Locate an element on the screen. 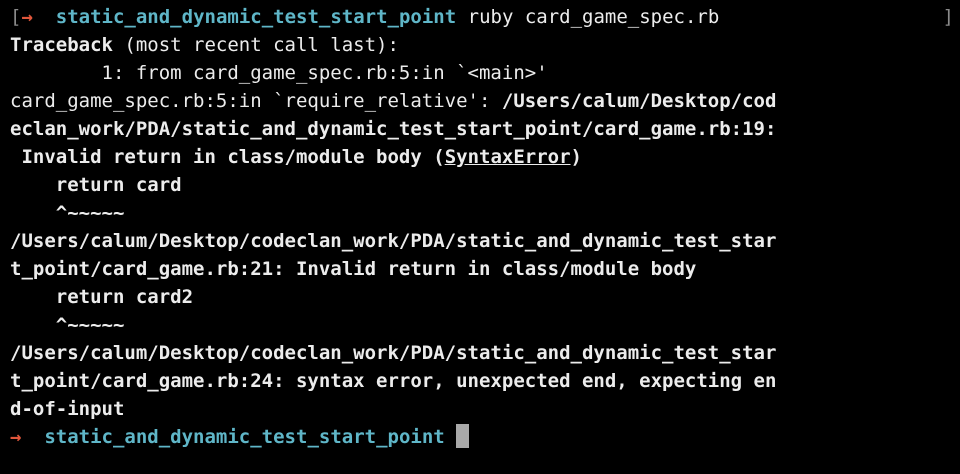 The width and height of the screenshot is (960, 474). traceback-frame: 1: from card_game_spec.rb:5:in `<main>' is located at coordinates (279, 73).